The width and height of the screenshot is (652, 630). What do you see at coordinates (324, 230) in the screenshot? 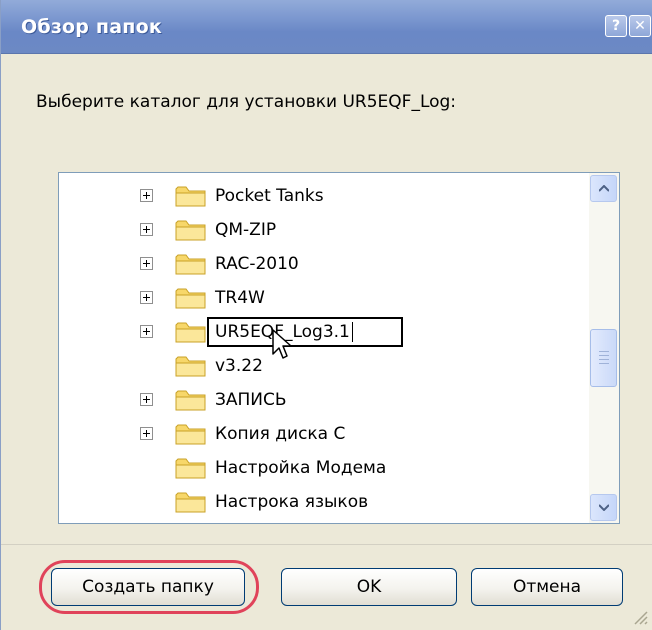
I see `tree-item-qm-zip: QM-ZIP` at bounding box center [324, 230].